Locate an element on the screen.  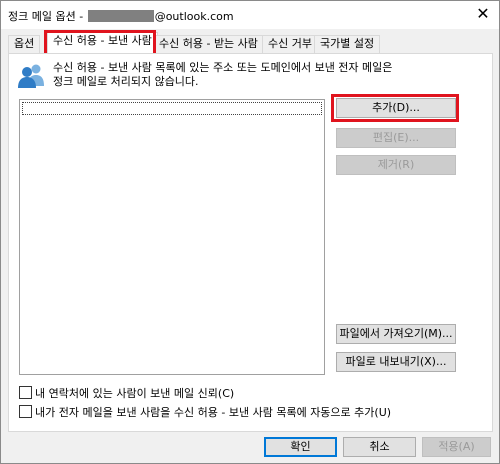
trust-contacts-label: 내 연락처에 있는 사람이 보낸 메일 신뢰(C) is located at coordinates (135, 393).